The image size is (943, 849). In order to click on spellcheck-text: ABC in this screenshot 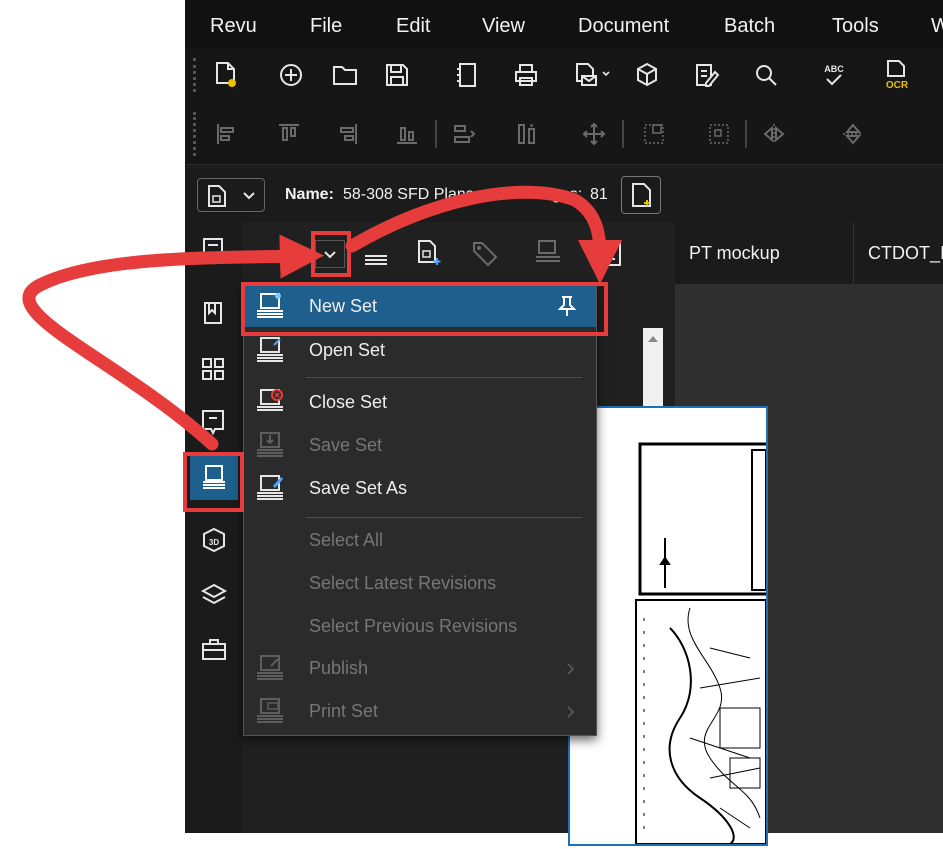, I will do `click(834, 69)`.